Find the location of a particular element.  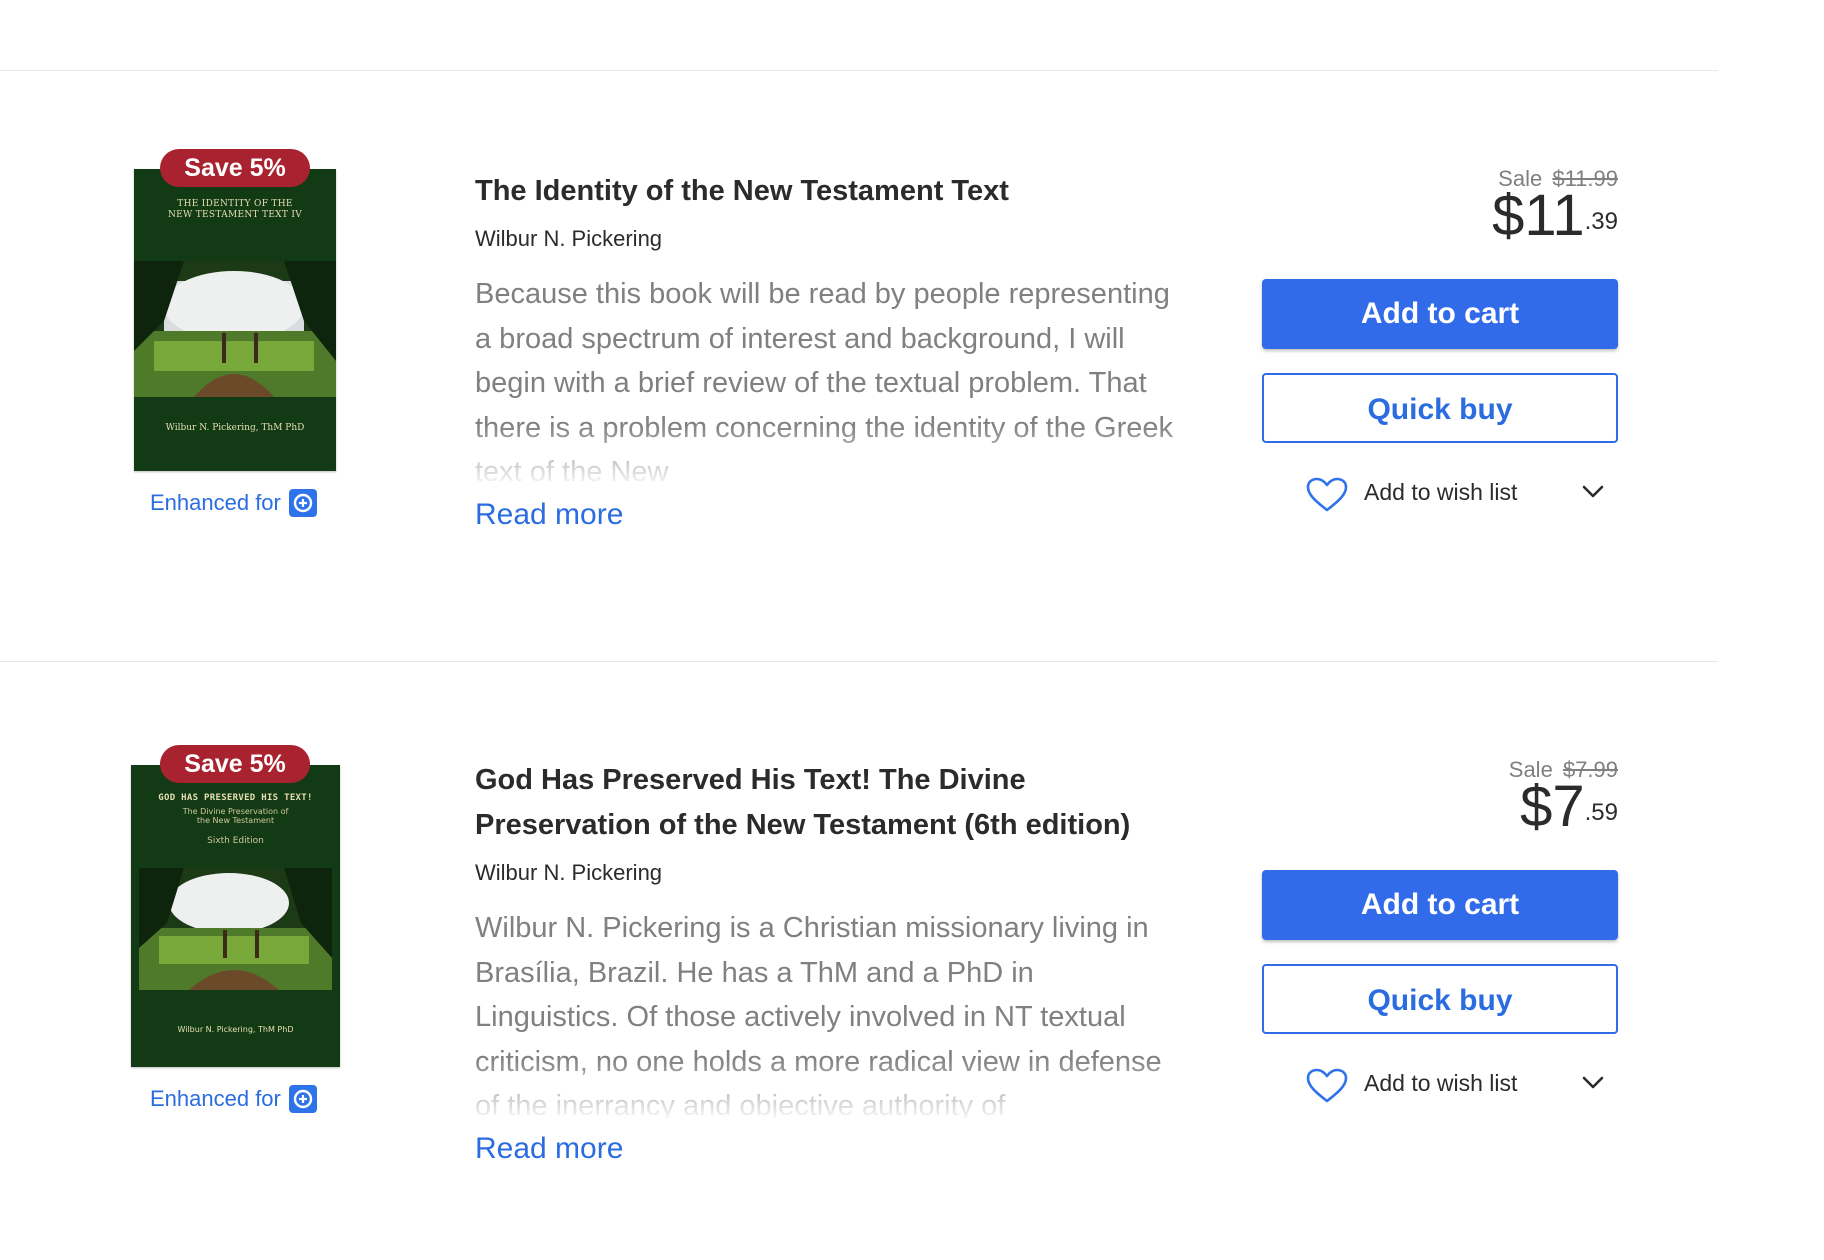

price-dollars: $7 is located at coordinates (1552, 806).